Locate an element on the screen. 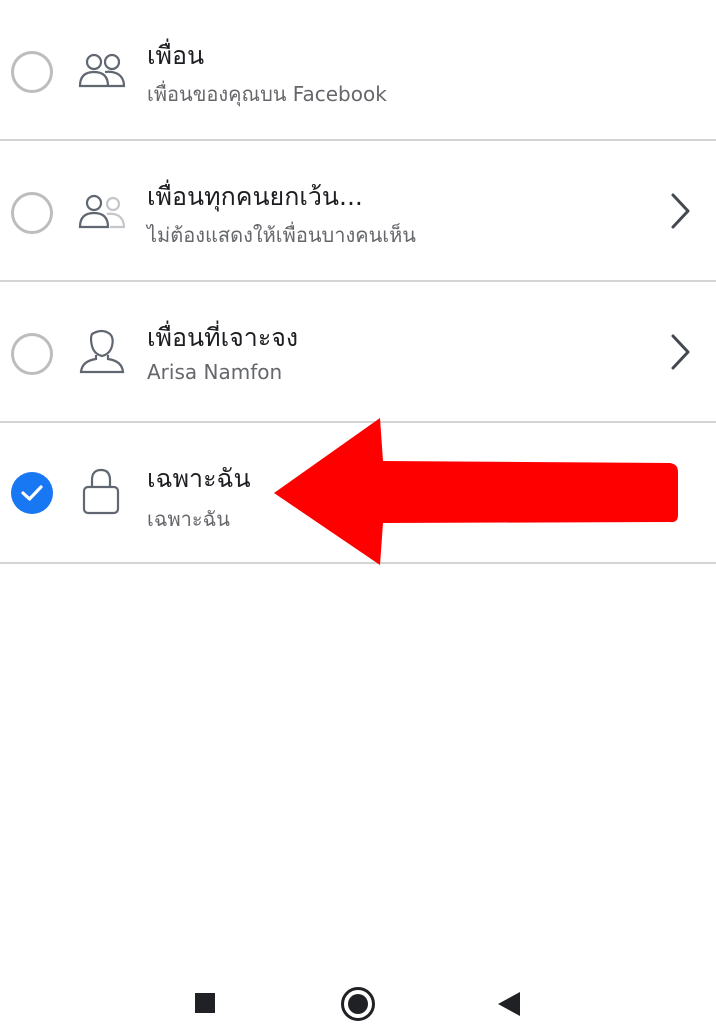  friends-icon is located at coordinates (102, 70).